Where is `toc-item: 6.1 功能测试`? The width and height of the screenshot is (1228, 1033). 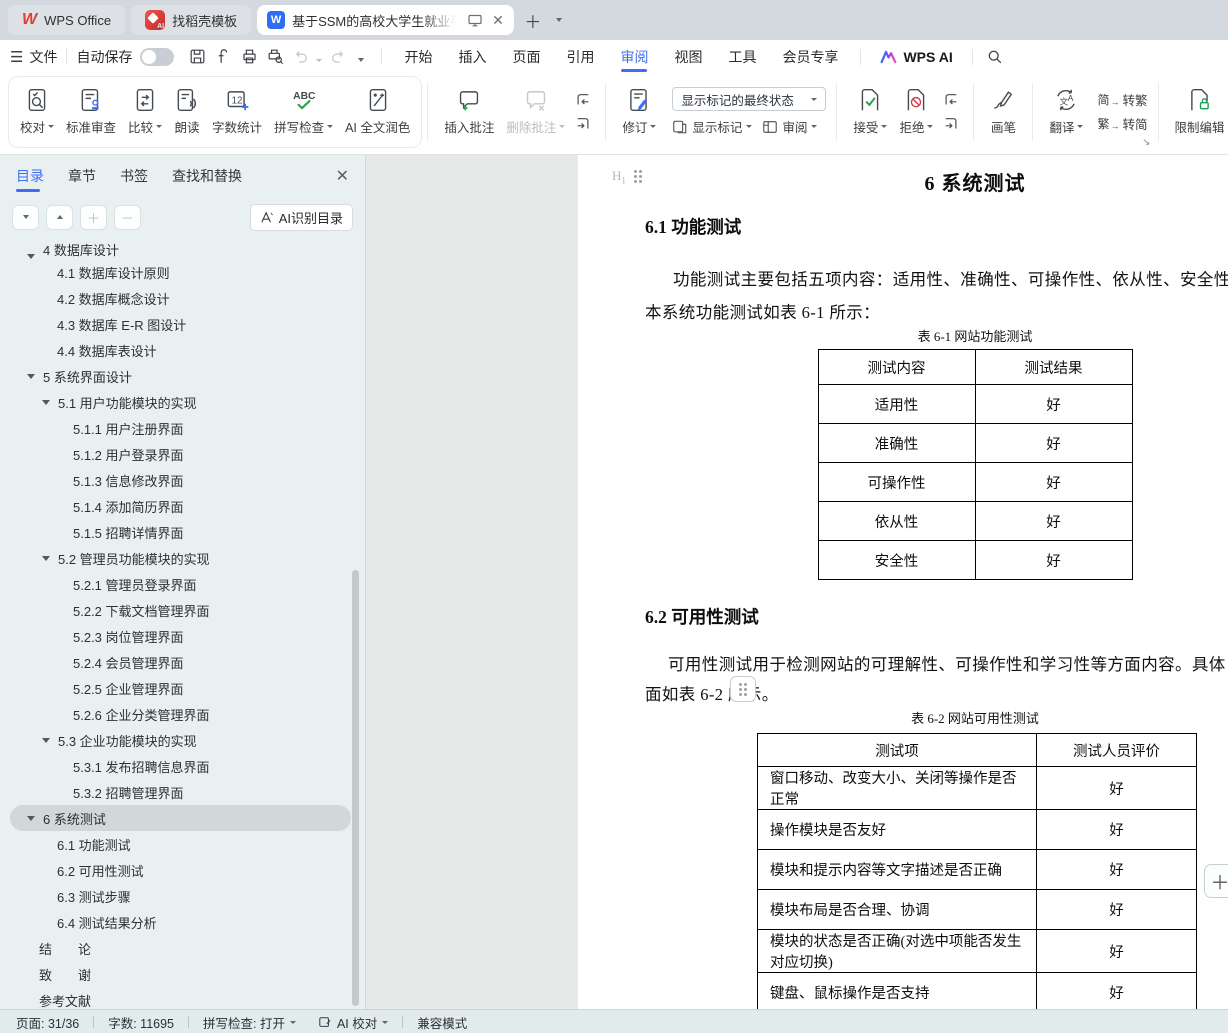 toc-item: 6.1 功能测试 is located at coordinates (182, 844).